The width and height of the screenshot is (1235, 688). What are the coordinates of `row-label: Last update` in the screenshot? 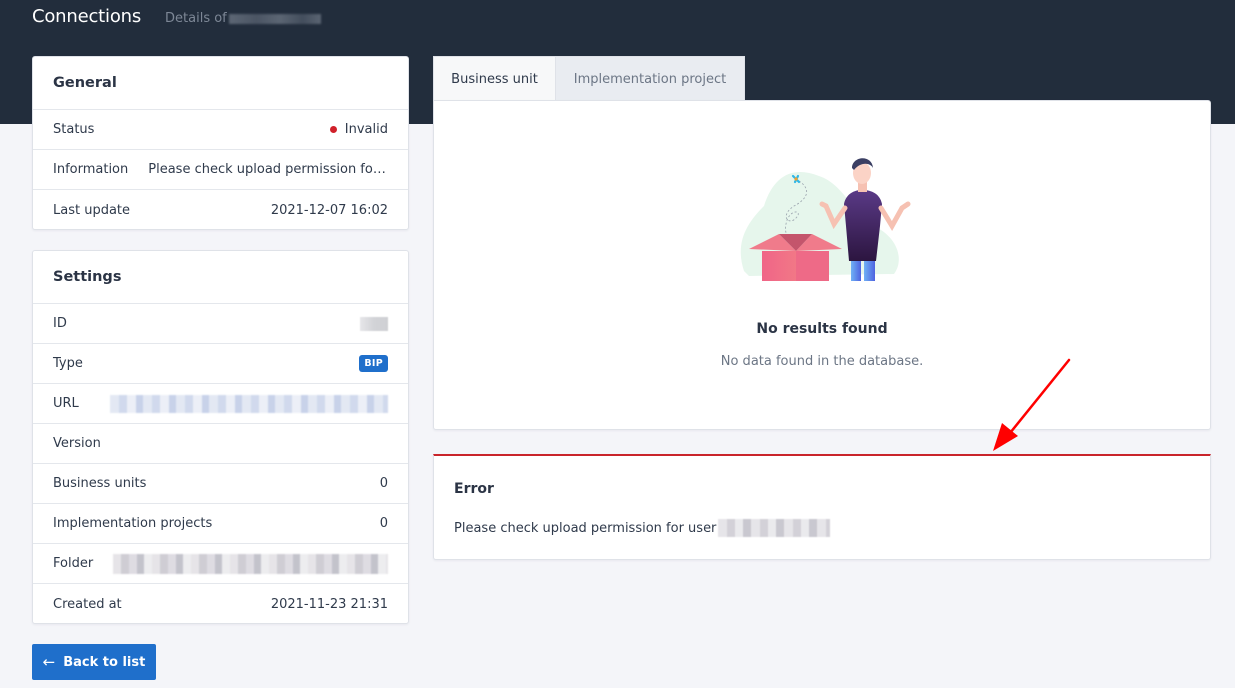 It's located at (92, 210).